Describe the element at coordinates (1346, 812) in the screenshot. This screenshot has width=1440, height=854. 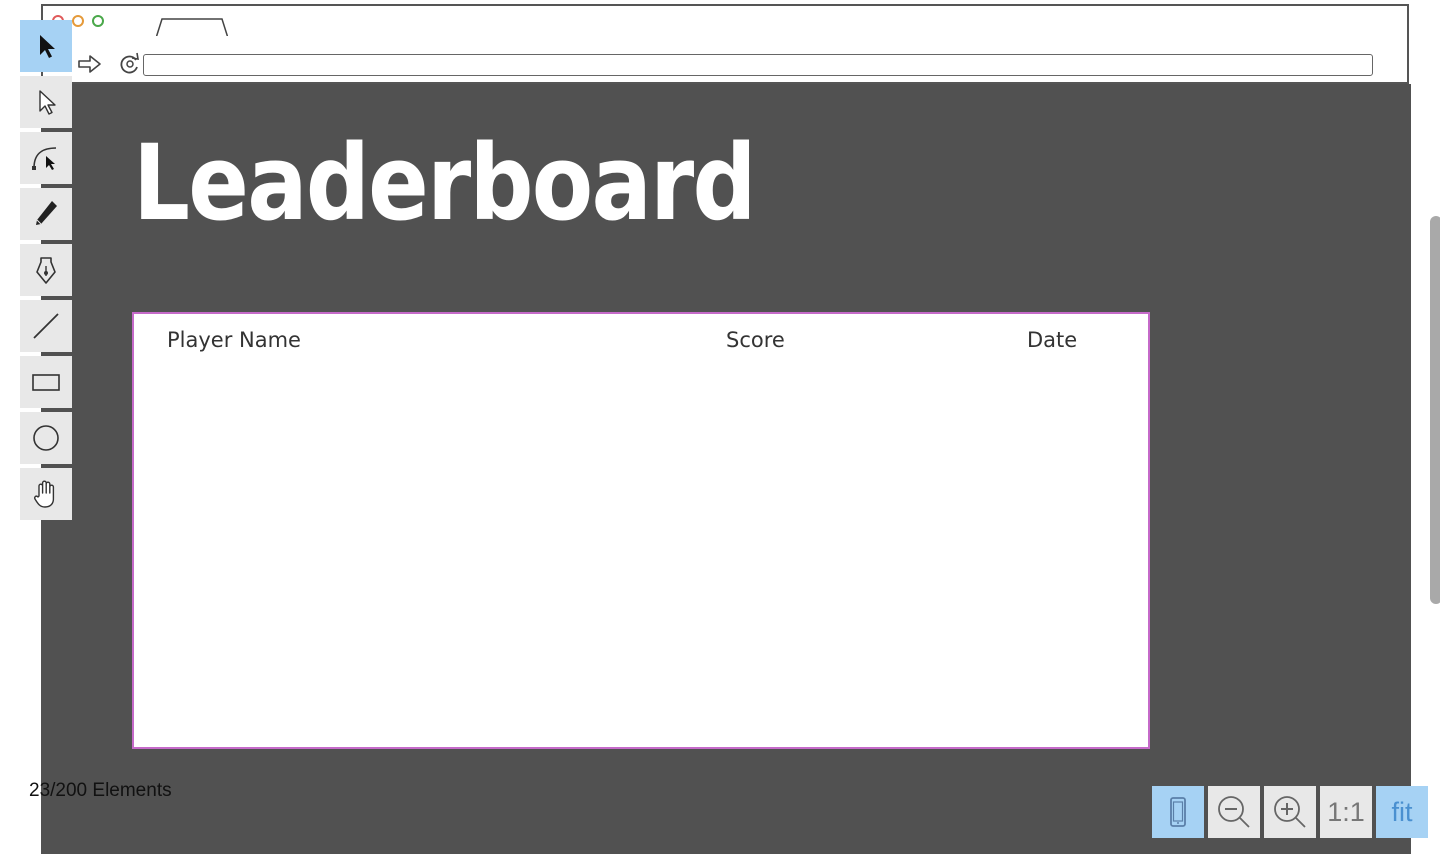
I see `zoom-actual-size-button: 1:1` at that location.